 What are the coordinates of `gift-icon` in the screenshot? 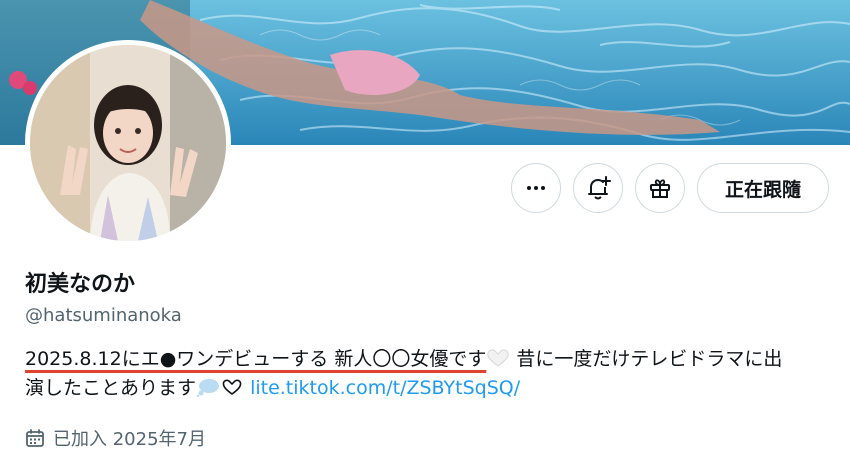 It's located at (660, 188).